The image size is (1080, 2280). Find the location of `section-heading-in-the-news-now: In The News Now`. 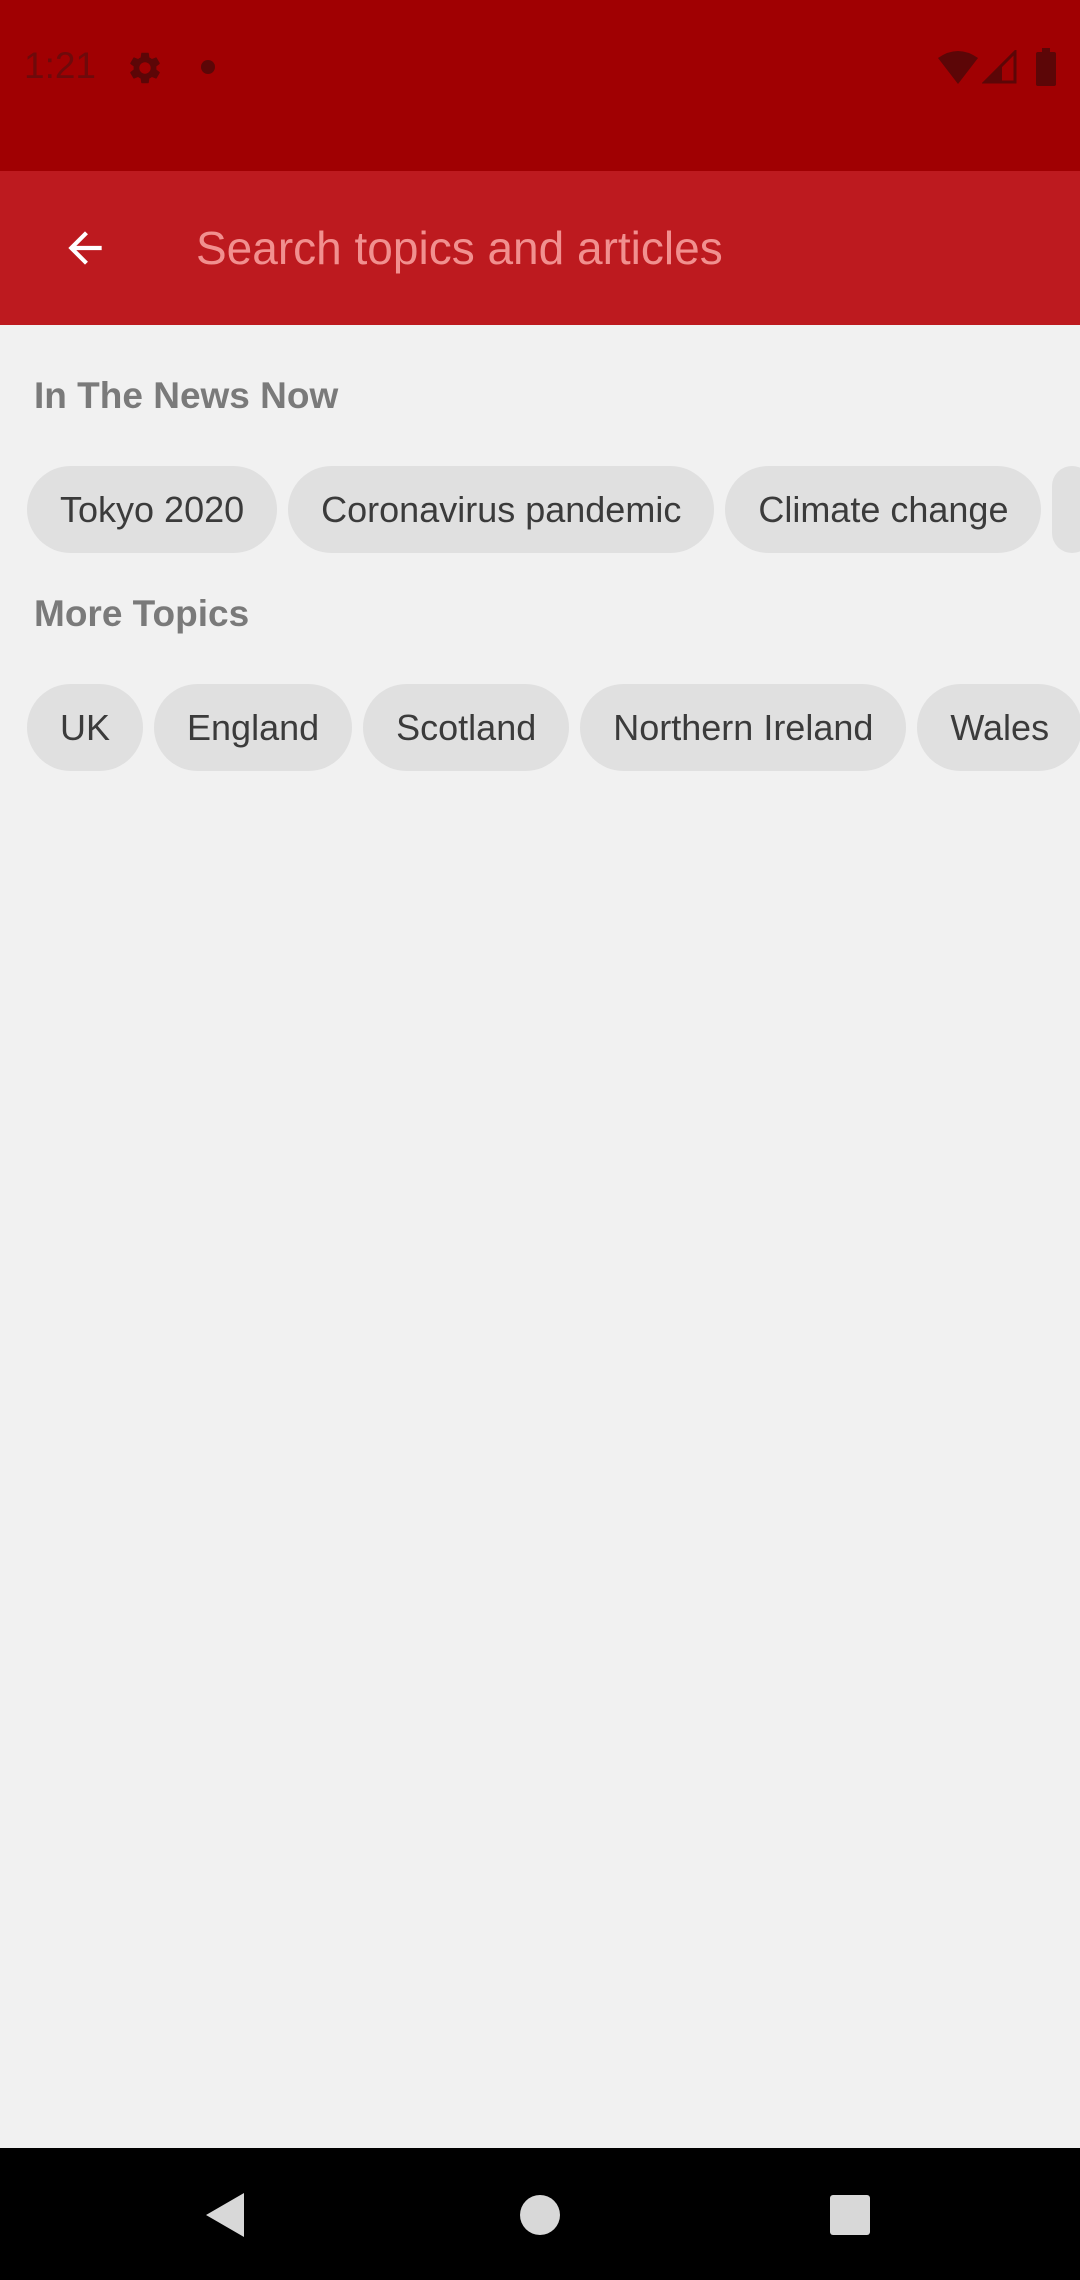

section-heading-in-the-news-now: In The News Now is located at coordinates (186, 395).